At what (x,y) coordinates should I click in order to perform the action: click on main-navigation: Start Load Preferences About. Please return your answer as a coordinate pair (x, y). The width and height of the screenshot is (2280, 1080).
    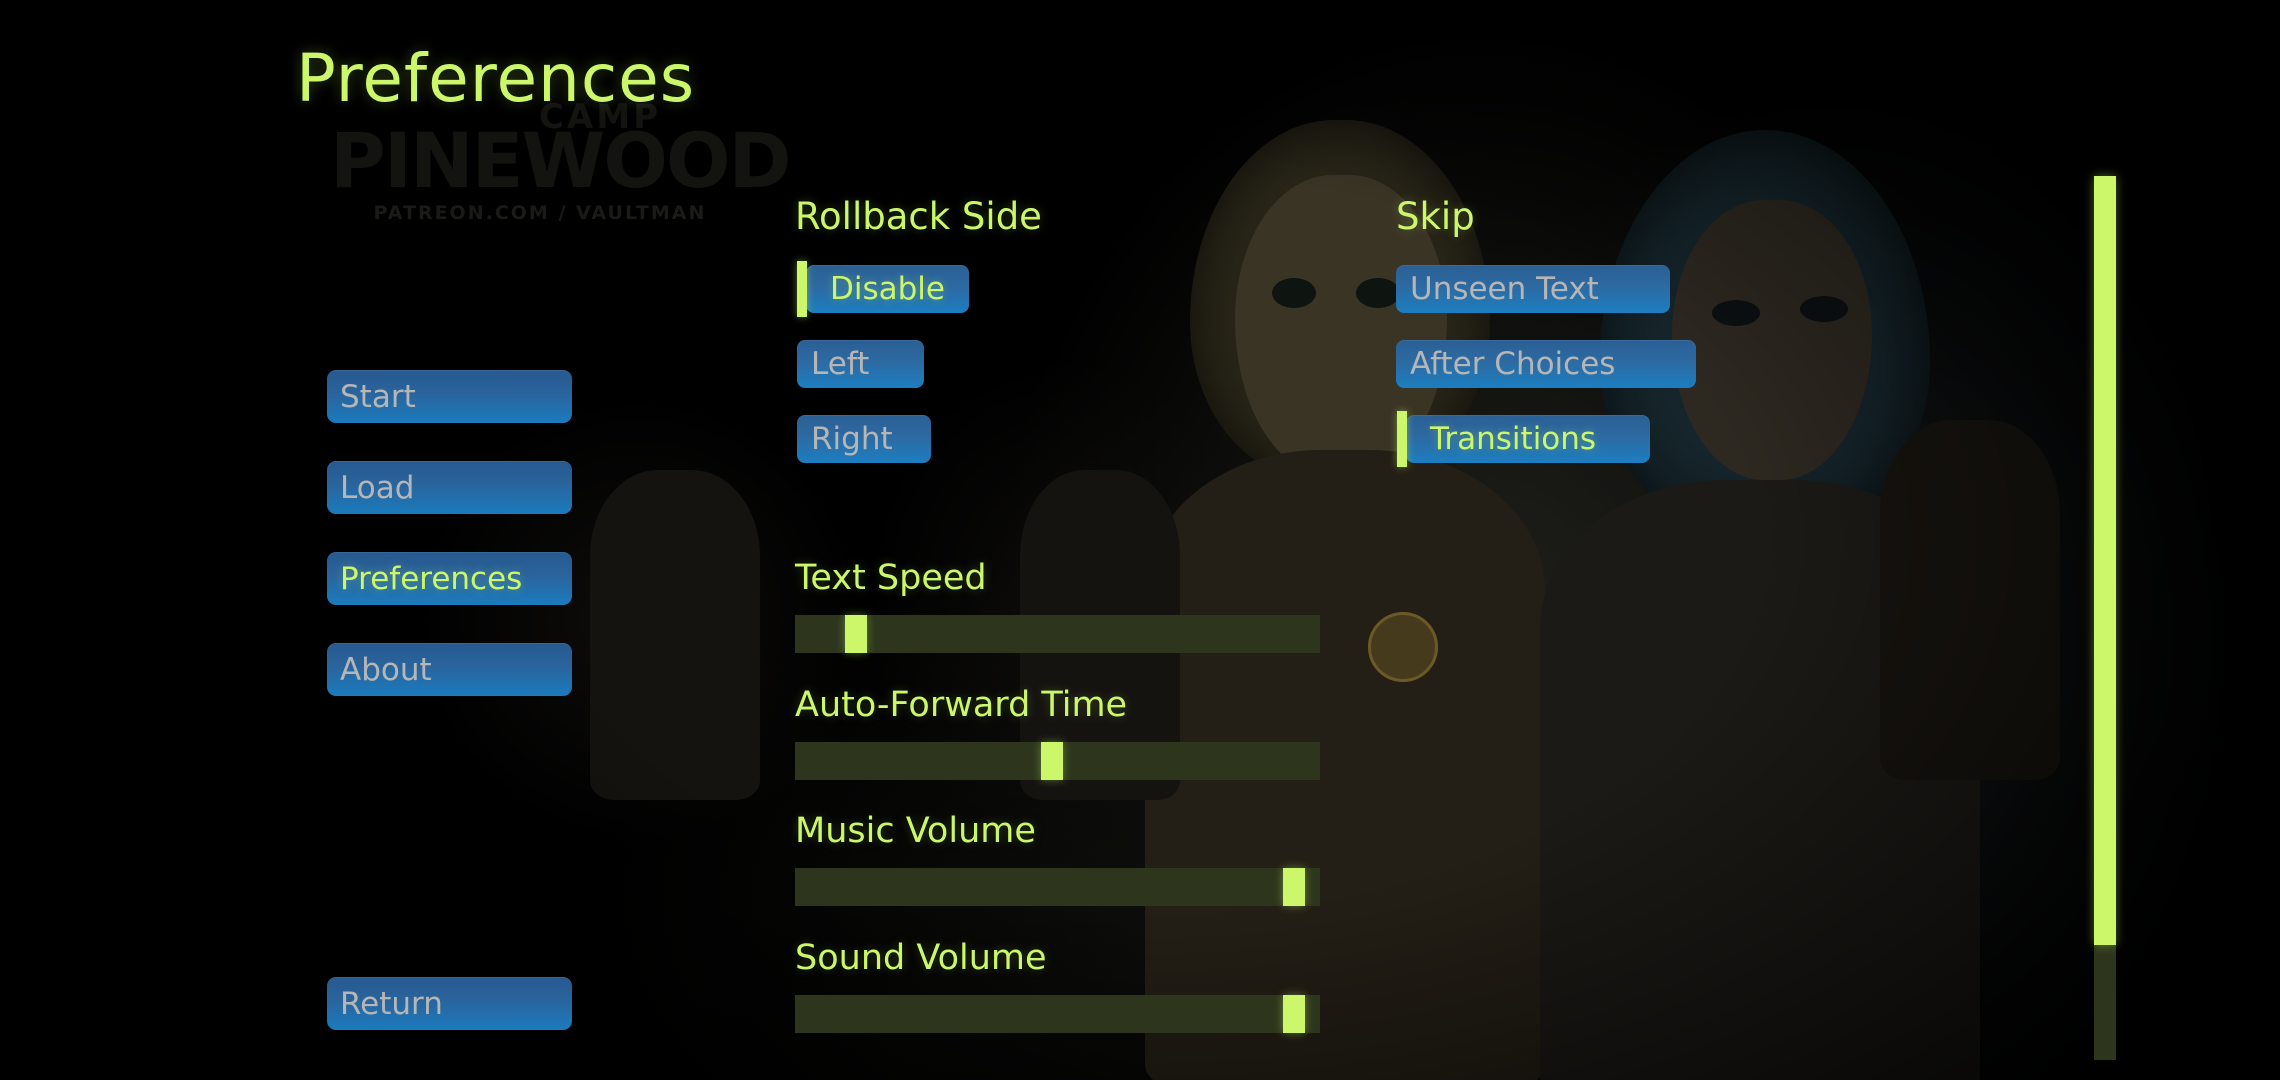
    Looking at the image, I should click on (449, 552).